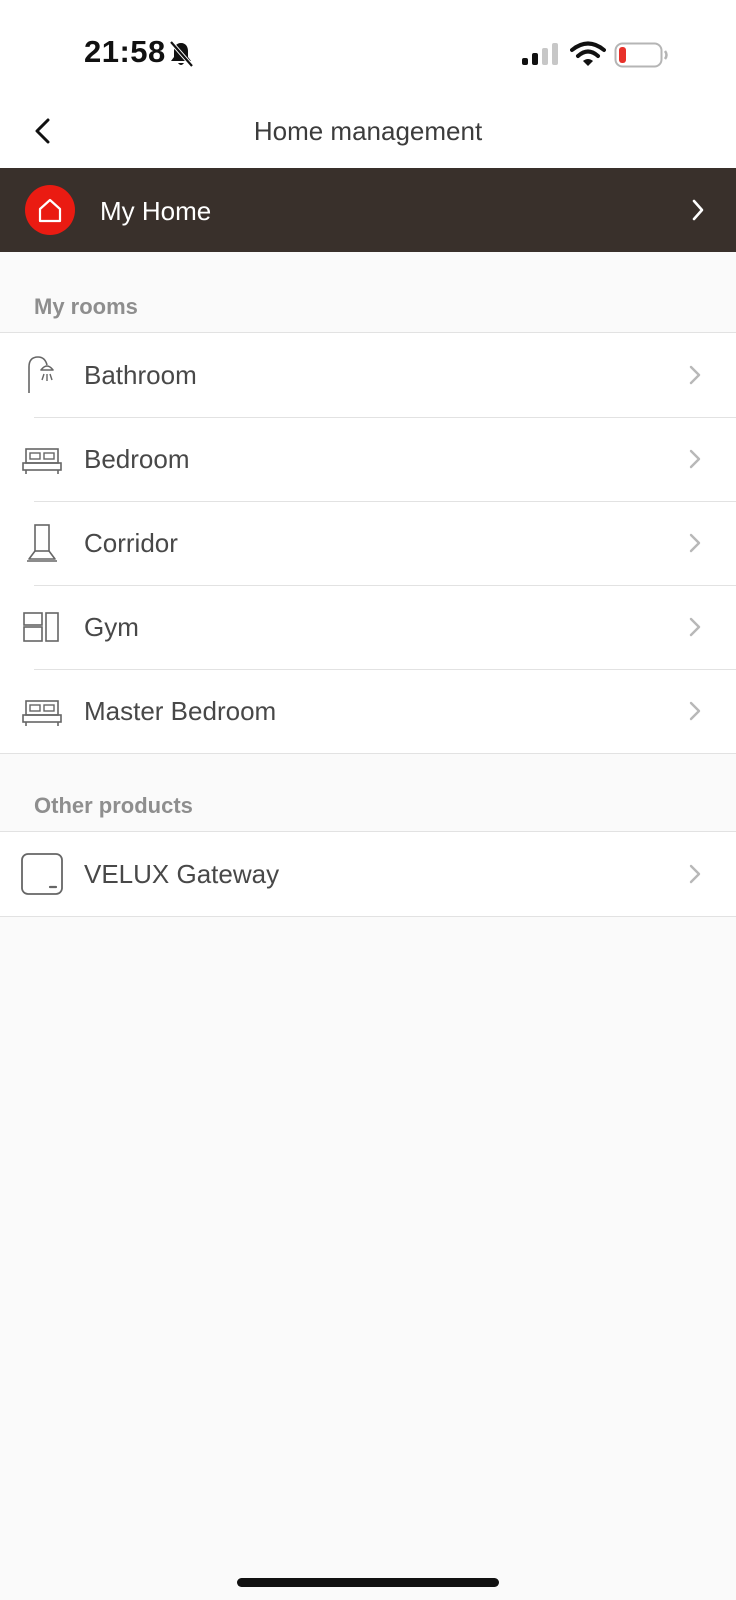 The image size is (736, 1600). I want to click on battery-low-icon, so click(641, 55).